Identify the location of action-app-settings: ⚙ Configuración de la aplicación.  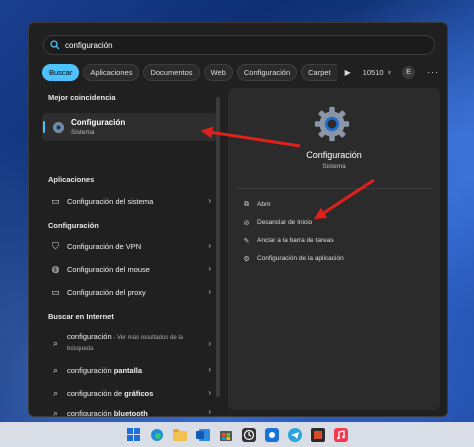
(293, 258).